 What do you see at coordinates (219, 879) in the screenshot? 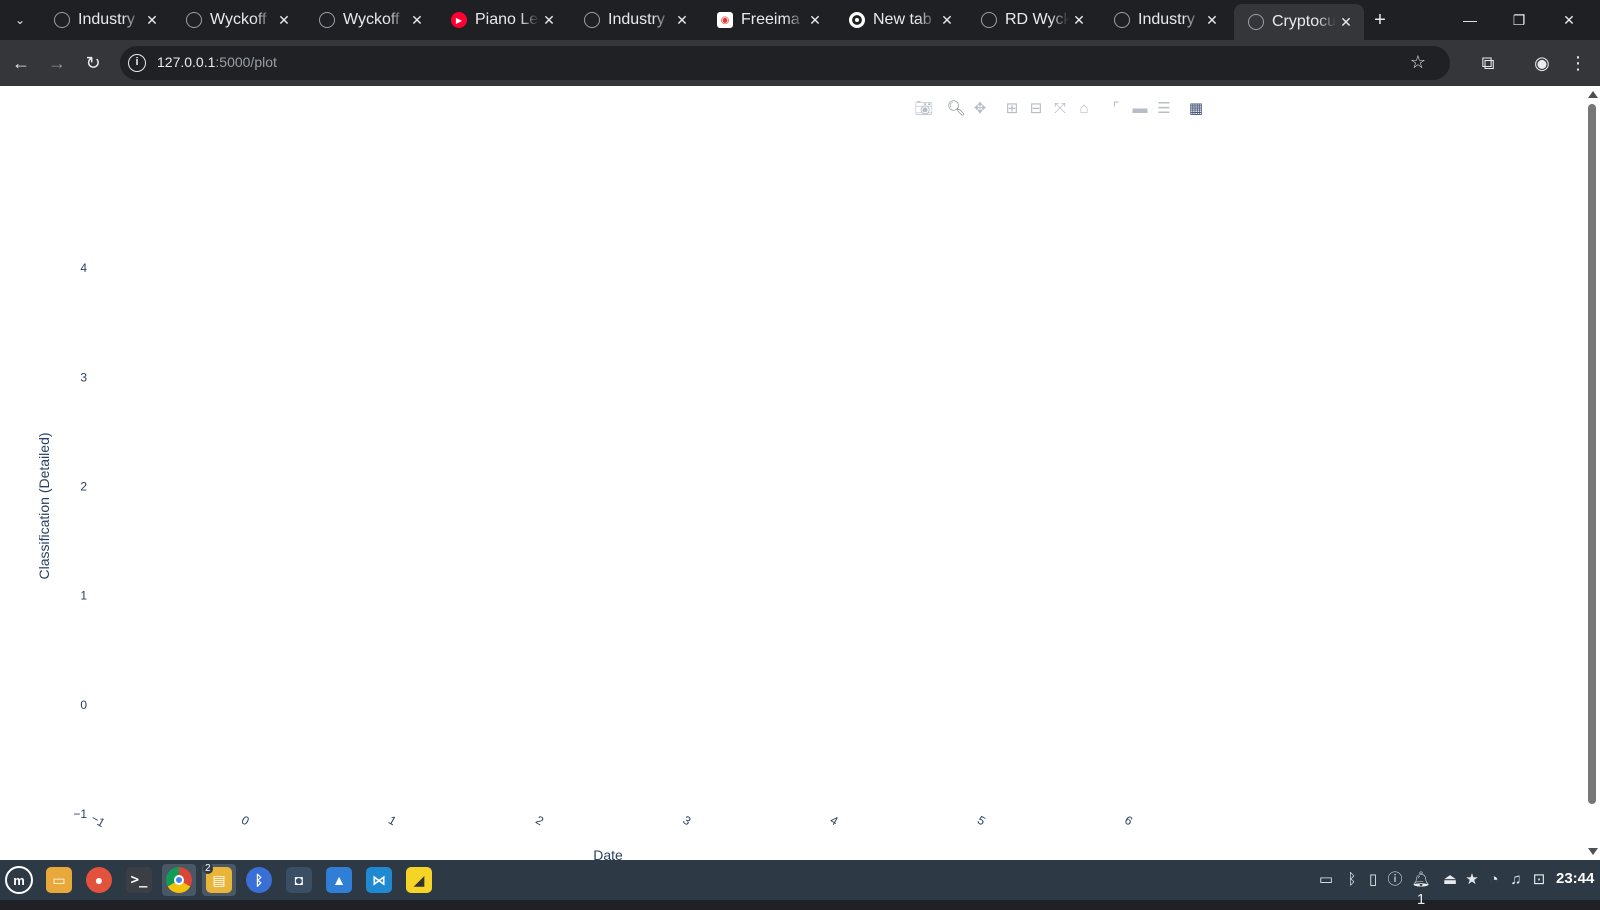
I see `file-manager-button: ▤ 2` at bounding box center [219, 879].